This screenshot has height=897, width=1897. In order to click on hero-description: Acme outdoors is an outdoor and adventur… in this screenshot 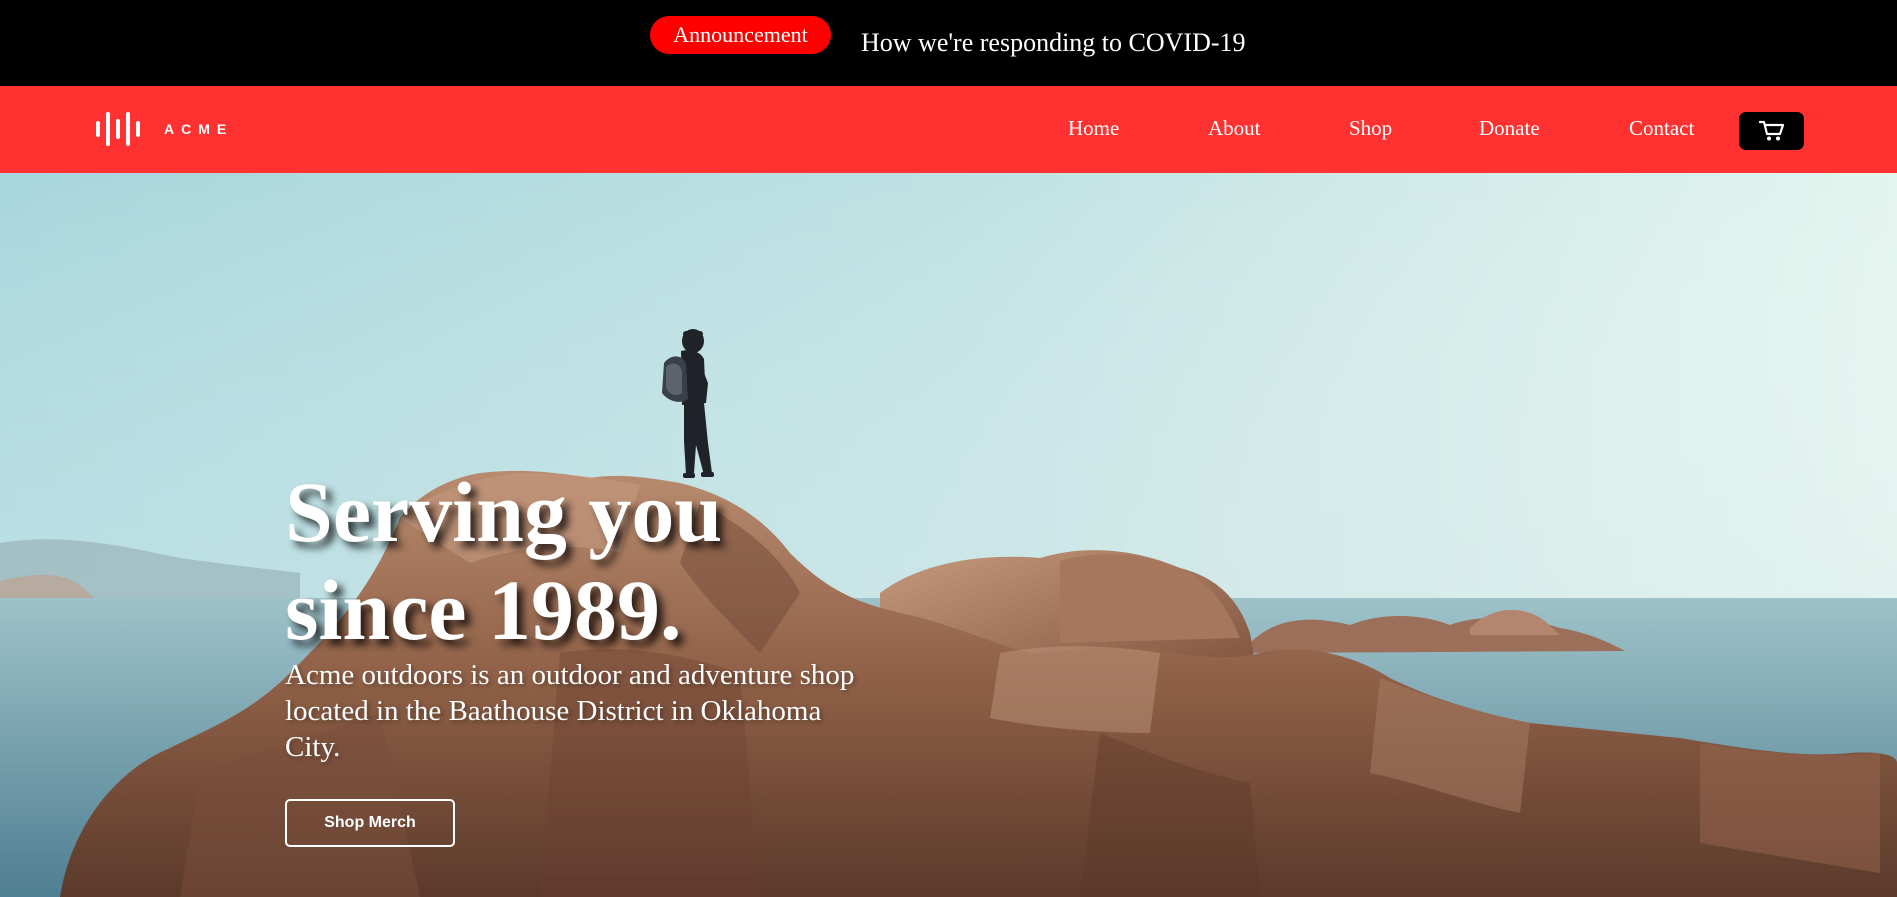, I will do `click(570, 711)`.